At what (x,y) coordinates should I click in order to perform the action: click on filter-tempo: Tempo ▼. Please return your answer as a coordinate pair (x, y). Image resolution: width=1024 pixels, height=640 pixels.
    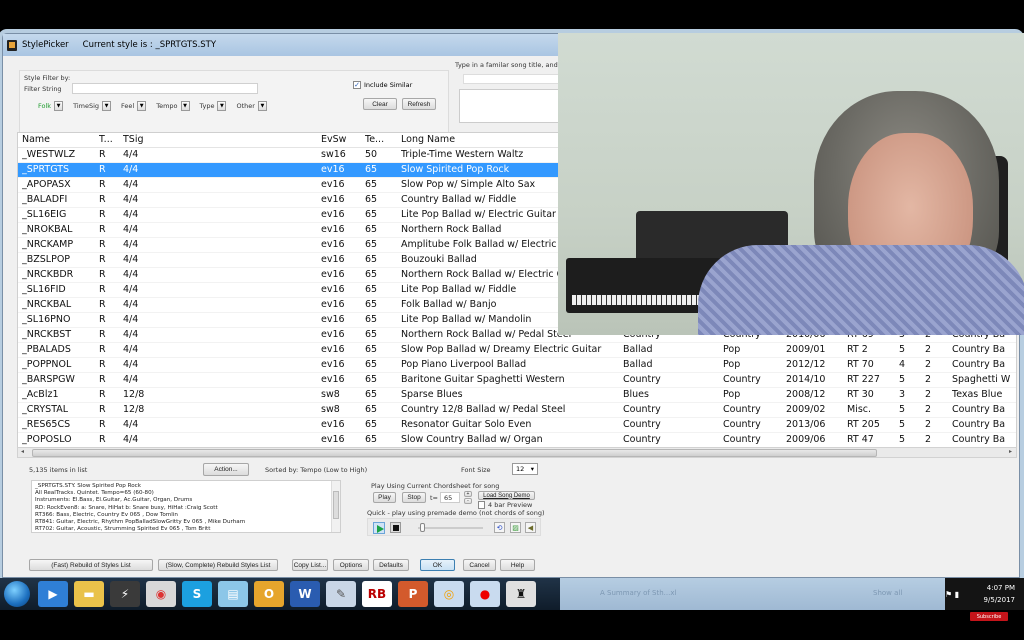
    Looking at the image, I should click on (173, 106).